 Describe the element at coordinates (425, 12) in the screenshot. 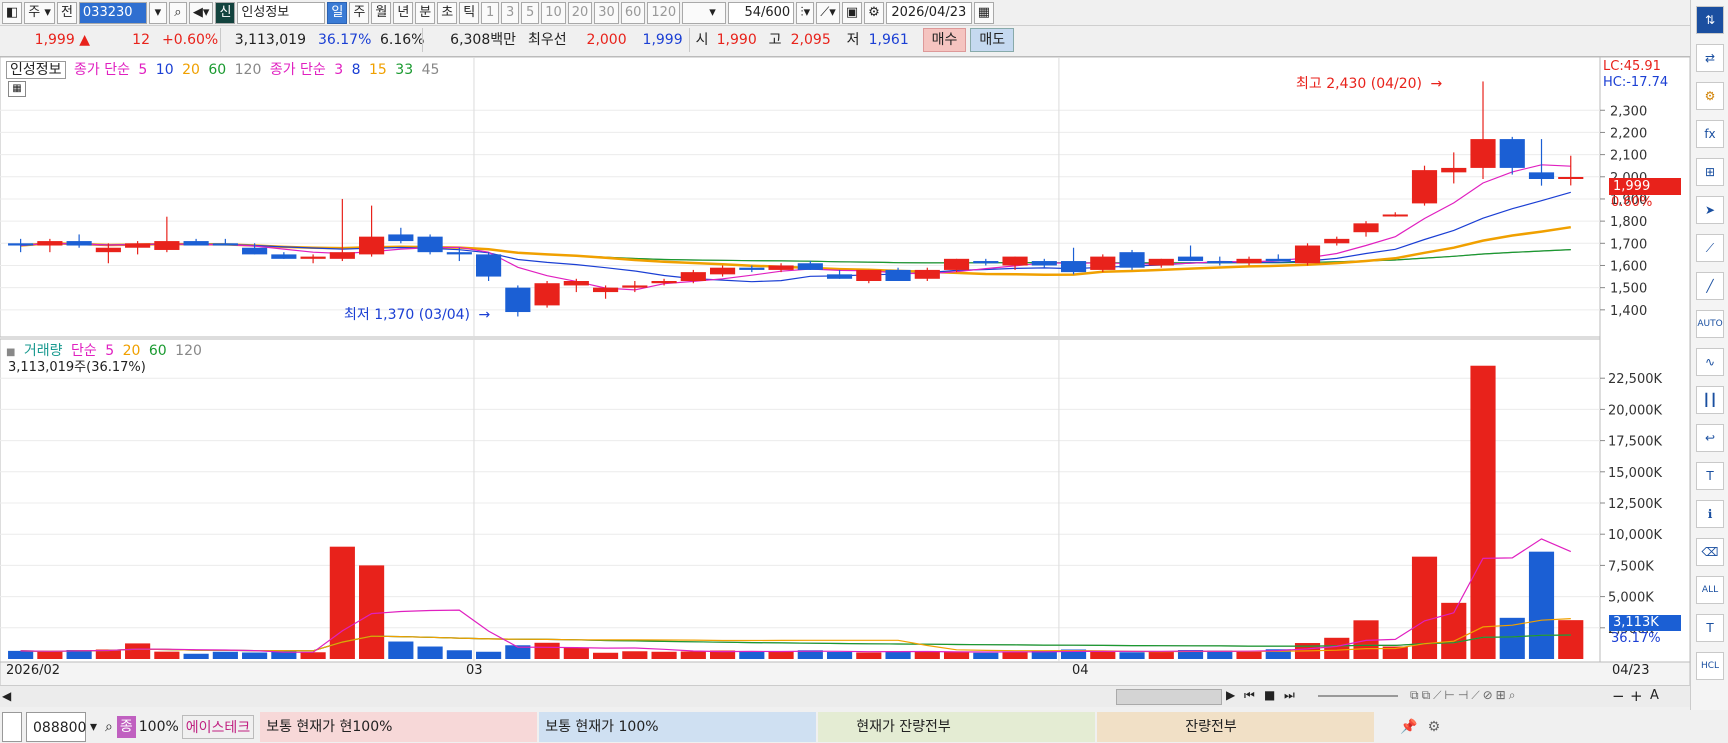

I see `period-minute-tab: 분` at that location.